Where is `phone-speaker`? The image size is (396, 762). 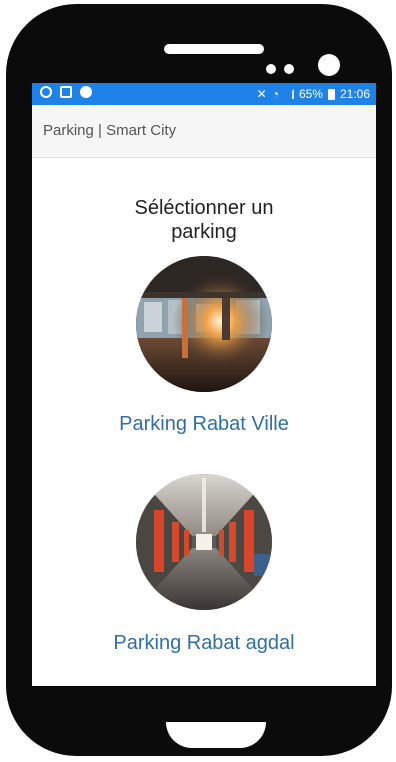 phone-speaker is located at coordinates (214, 49).